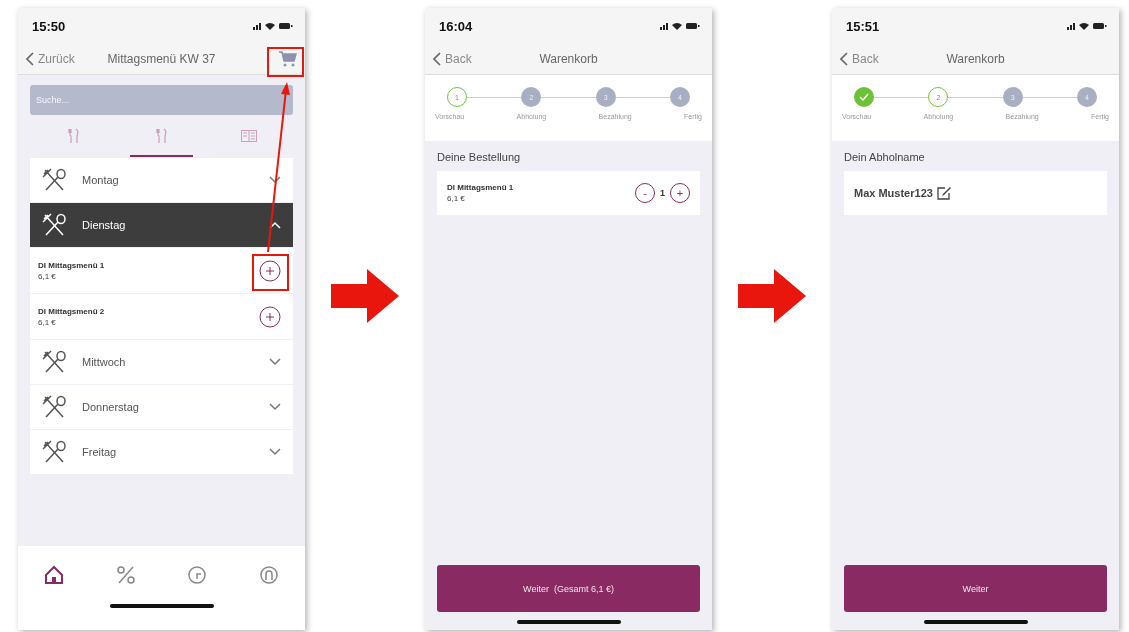  What do you see at coordinates (249, 135) in the screenshot?
I see `menu-card-icon` at bounding box center [249, 135].